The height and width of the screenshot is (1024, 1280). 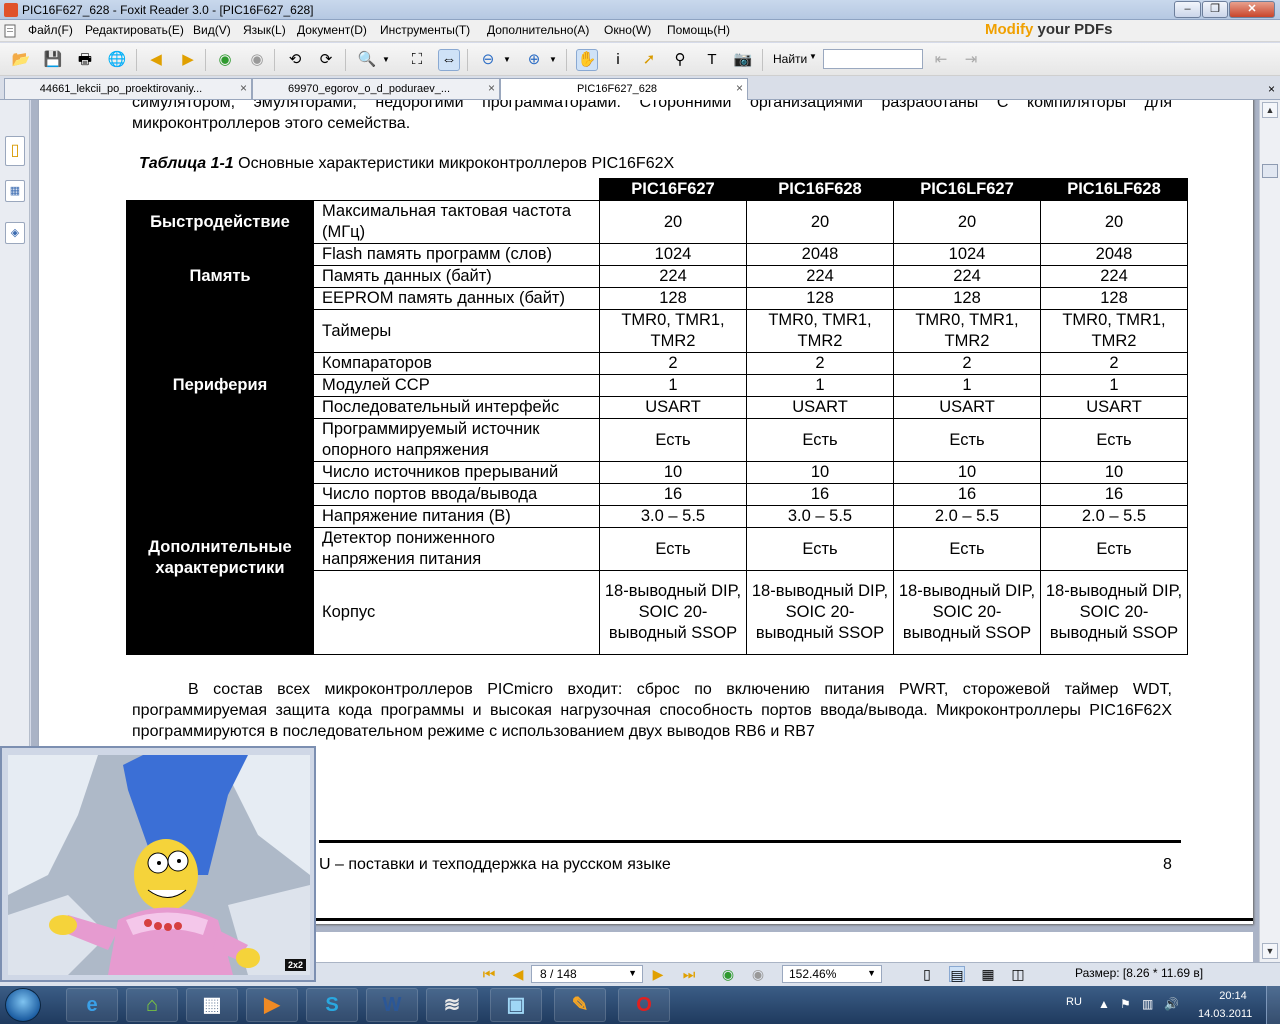 I want to click on menu-language: Язык(L), so click(x=264, y=30).